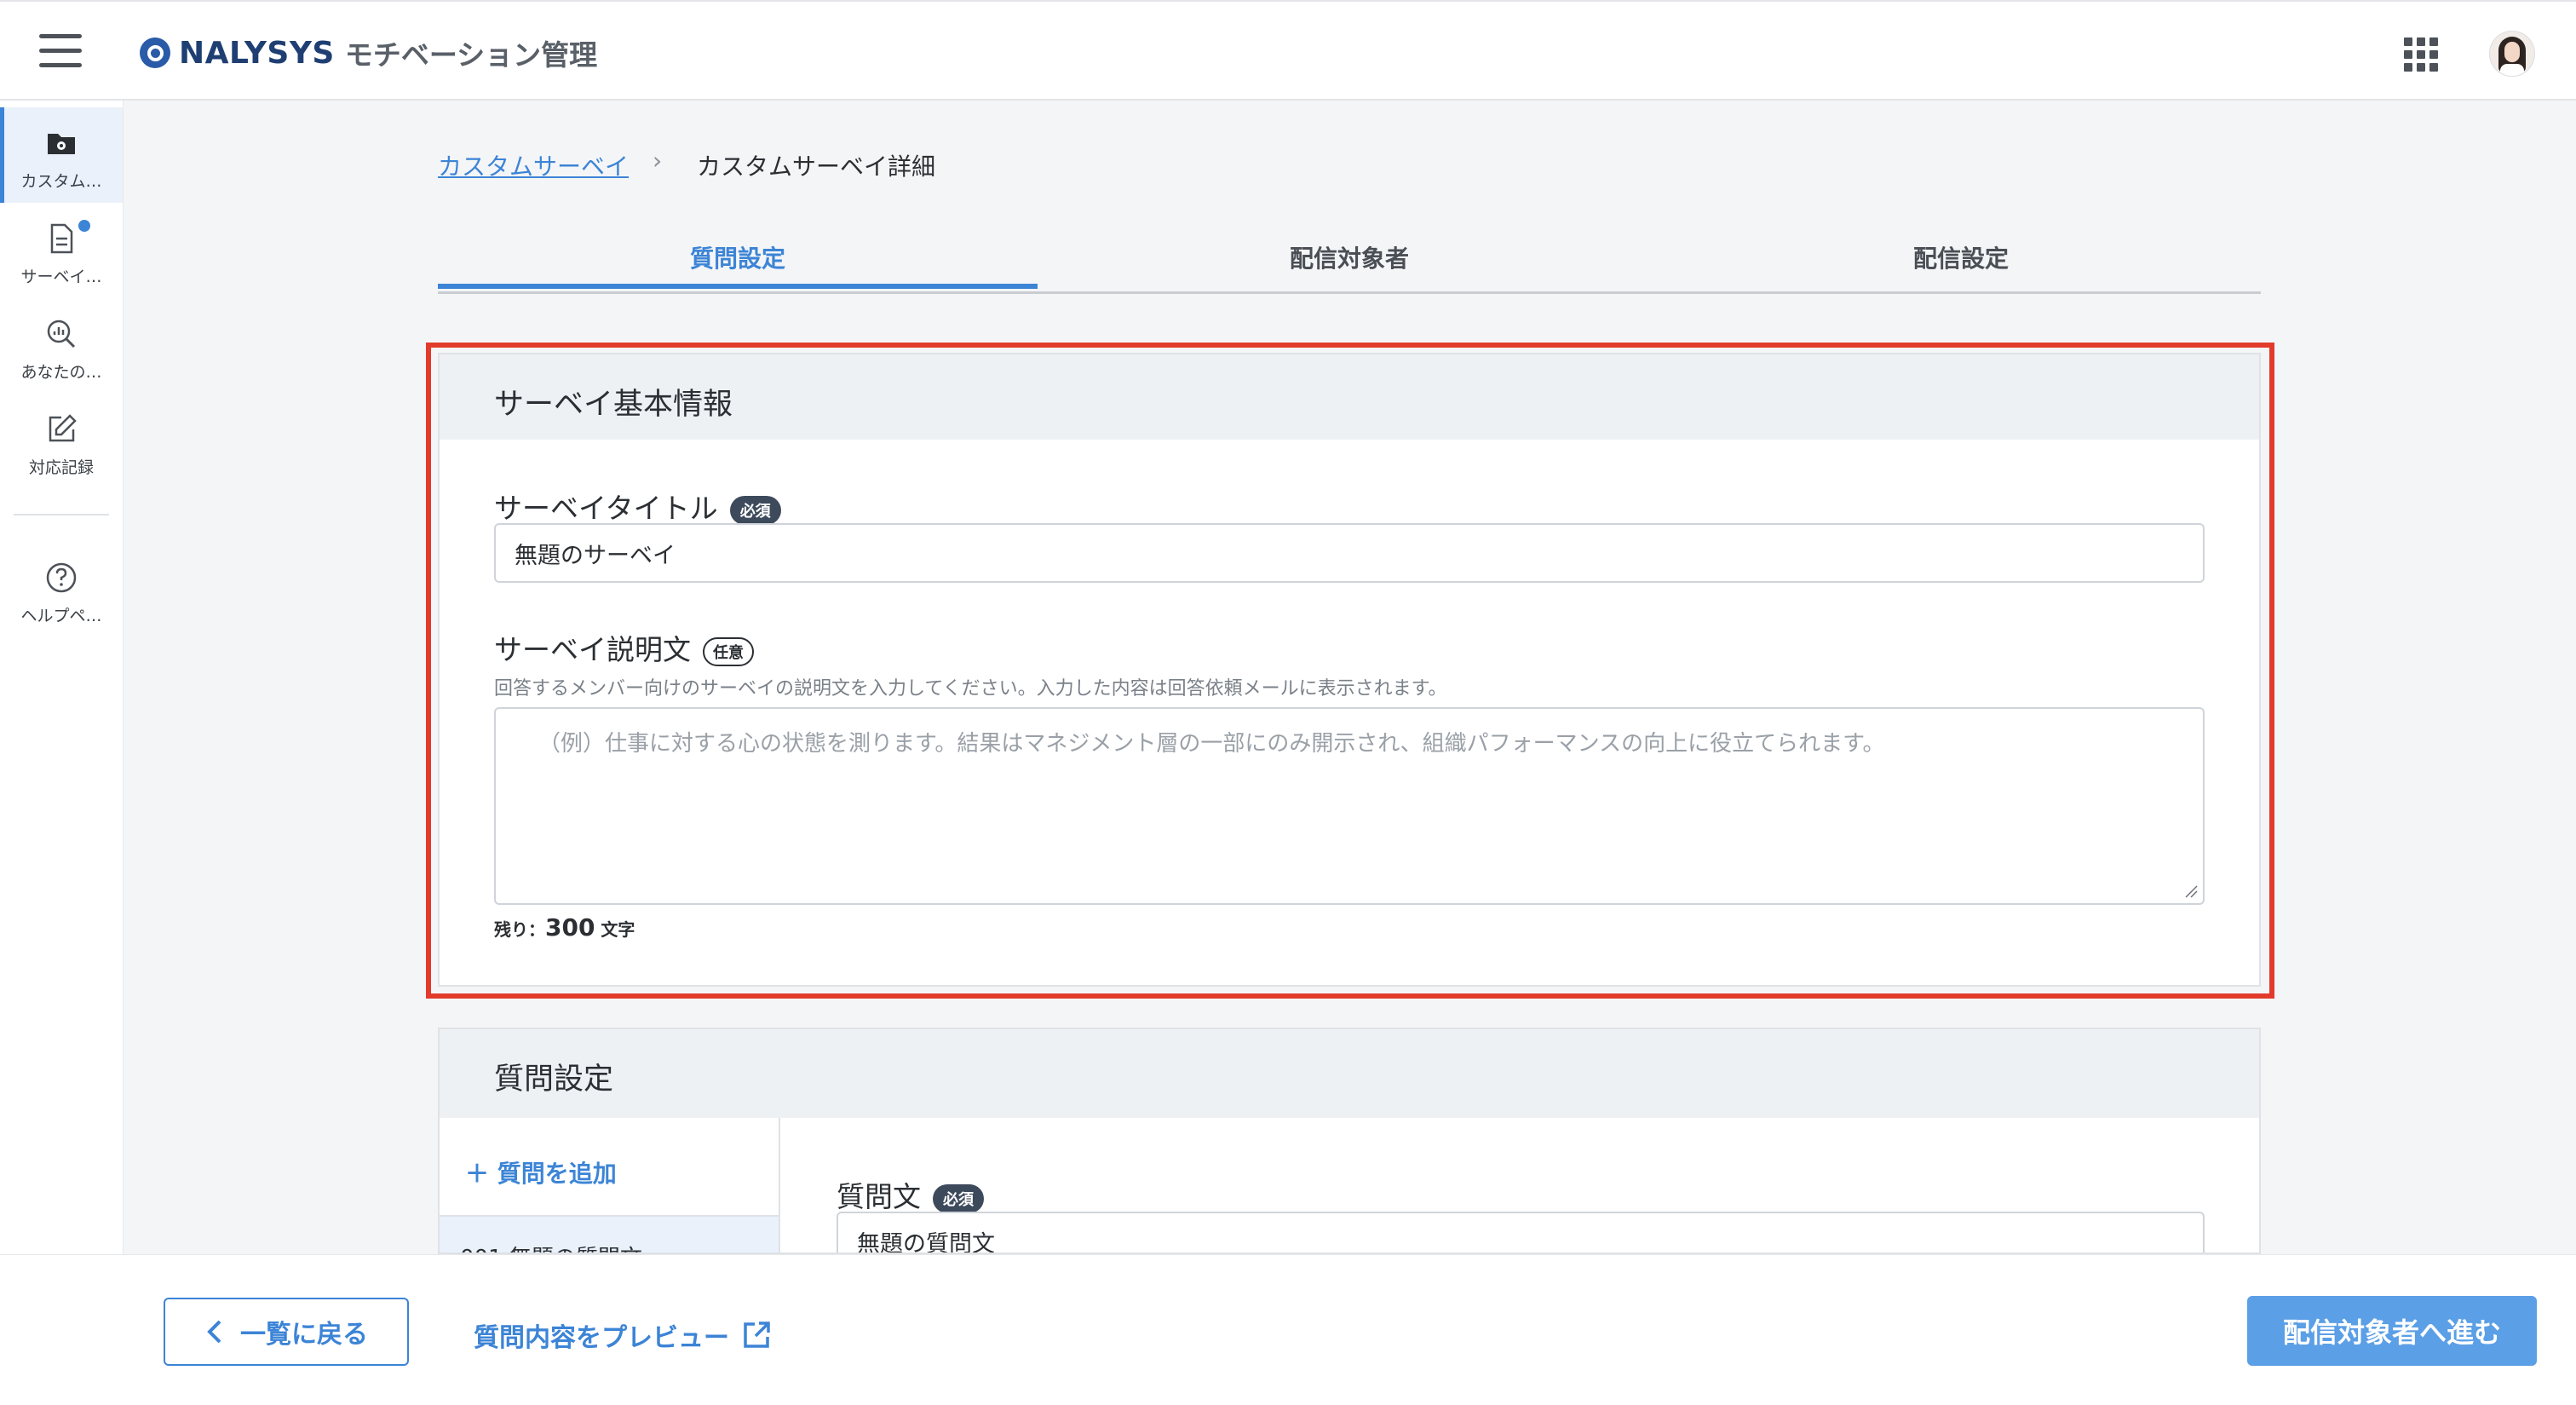 The height and width of the screenshot is (1405, 2576). I want to click on tab-question-settings: 質問設定, so click(738, 257).